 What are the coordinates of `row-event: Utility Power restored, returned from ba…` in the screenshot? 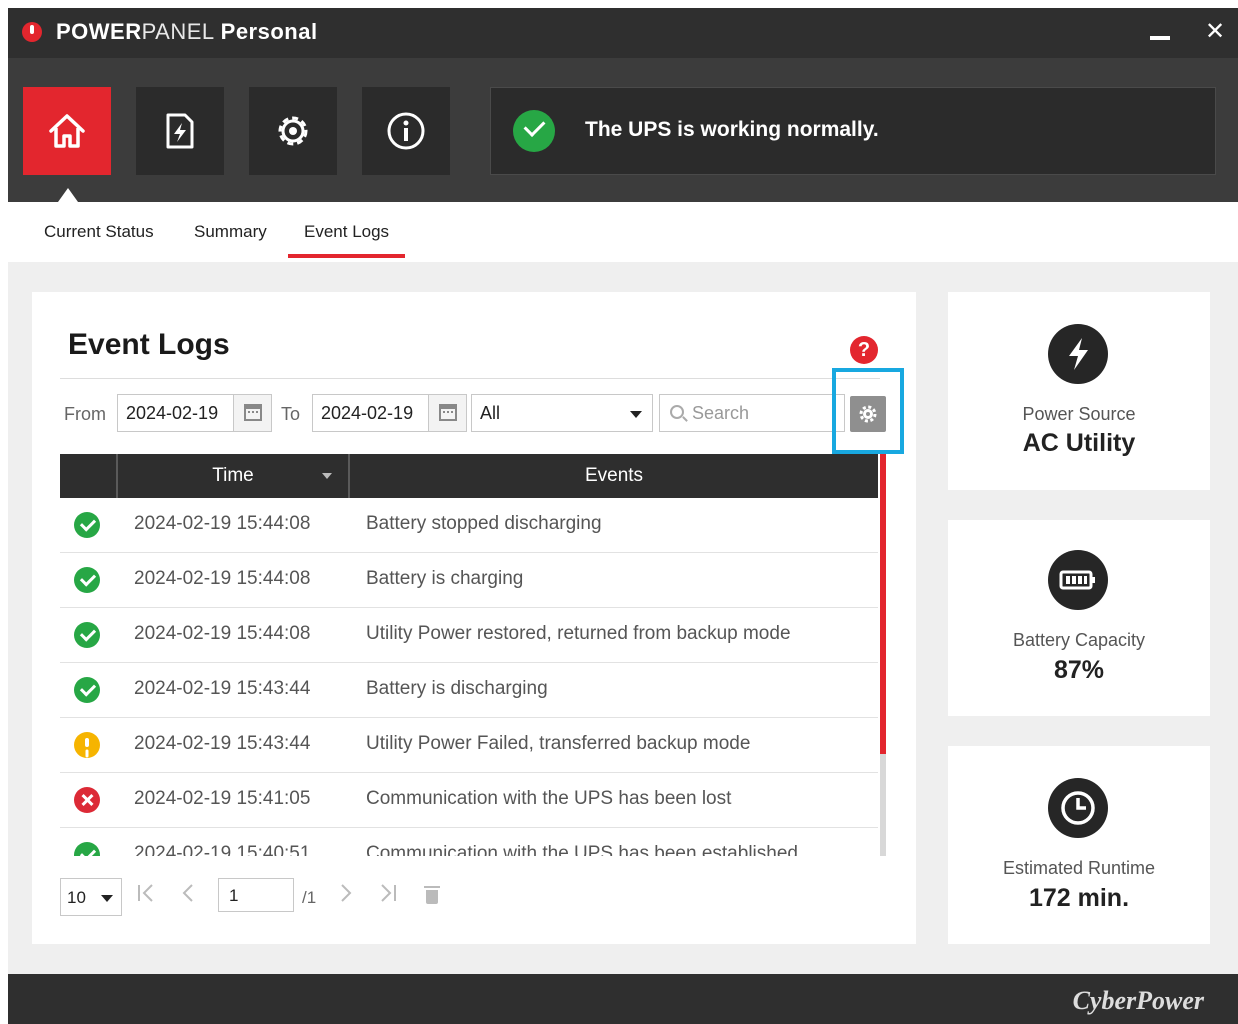 It's located at (578, 633).